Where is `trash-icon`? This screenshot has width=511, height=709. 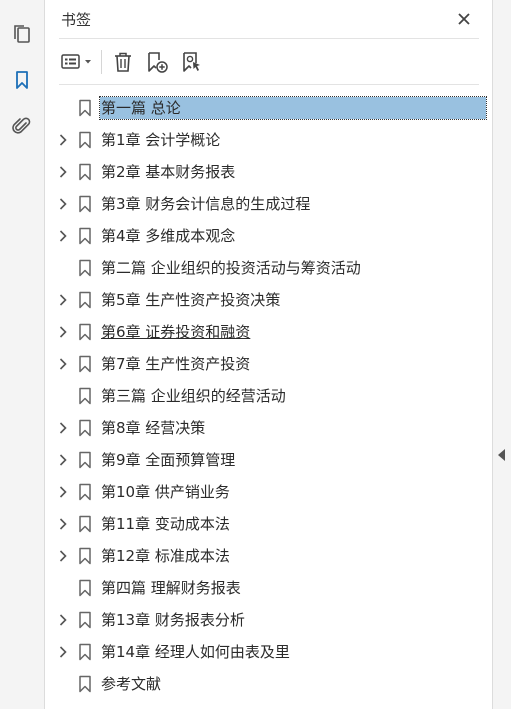
trash-icon is located at coordinates (123, 62).